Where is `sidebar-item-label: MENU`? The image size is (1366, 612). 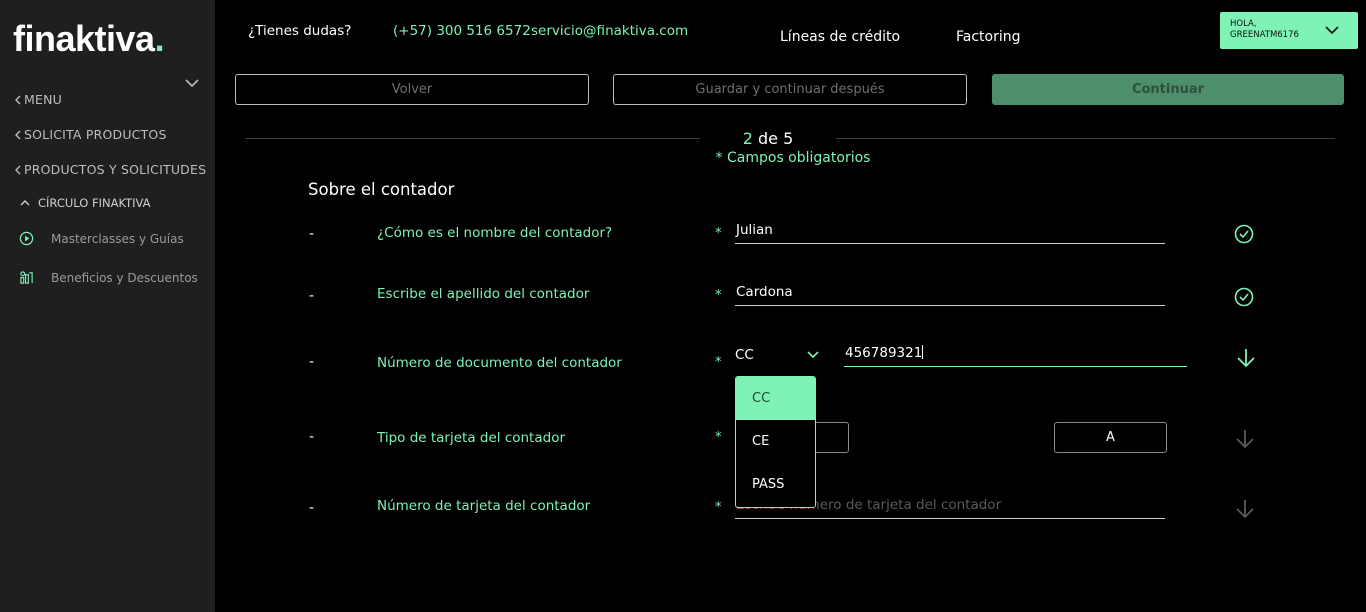 sidebar-item-label: MENU is located at coordinates (43, 99).